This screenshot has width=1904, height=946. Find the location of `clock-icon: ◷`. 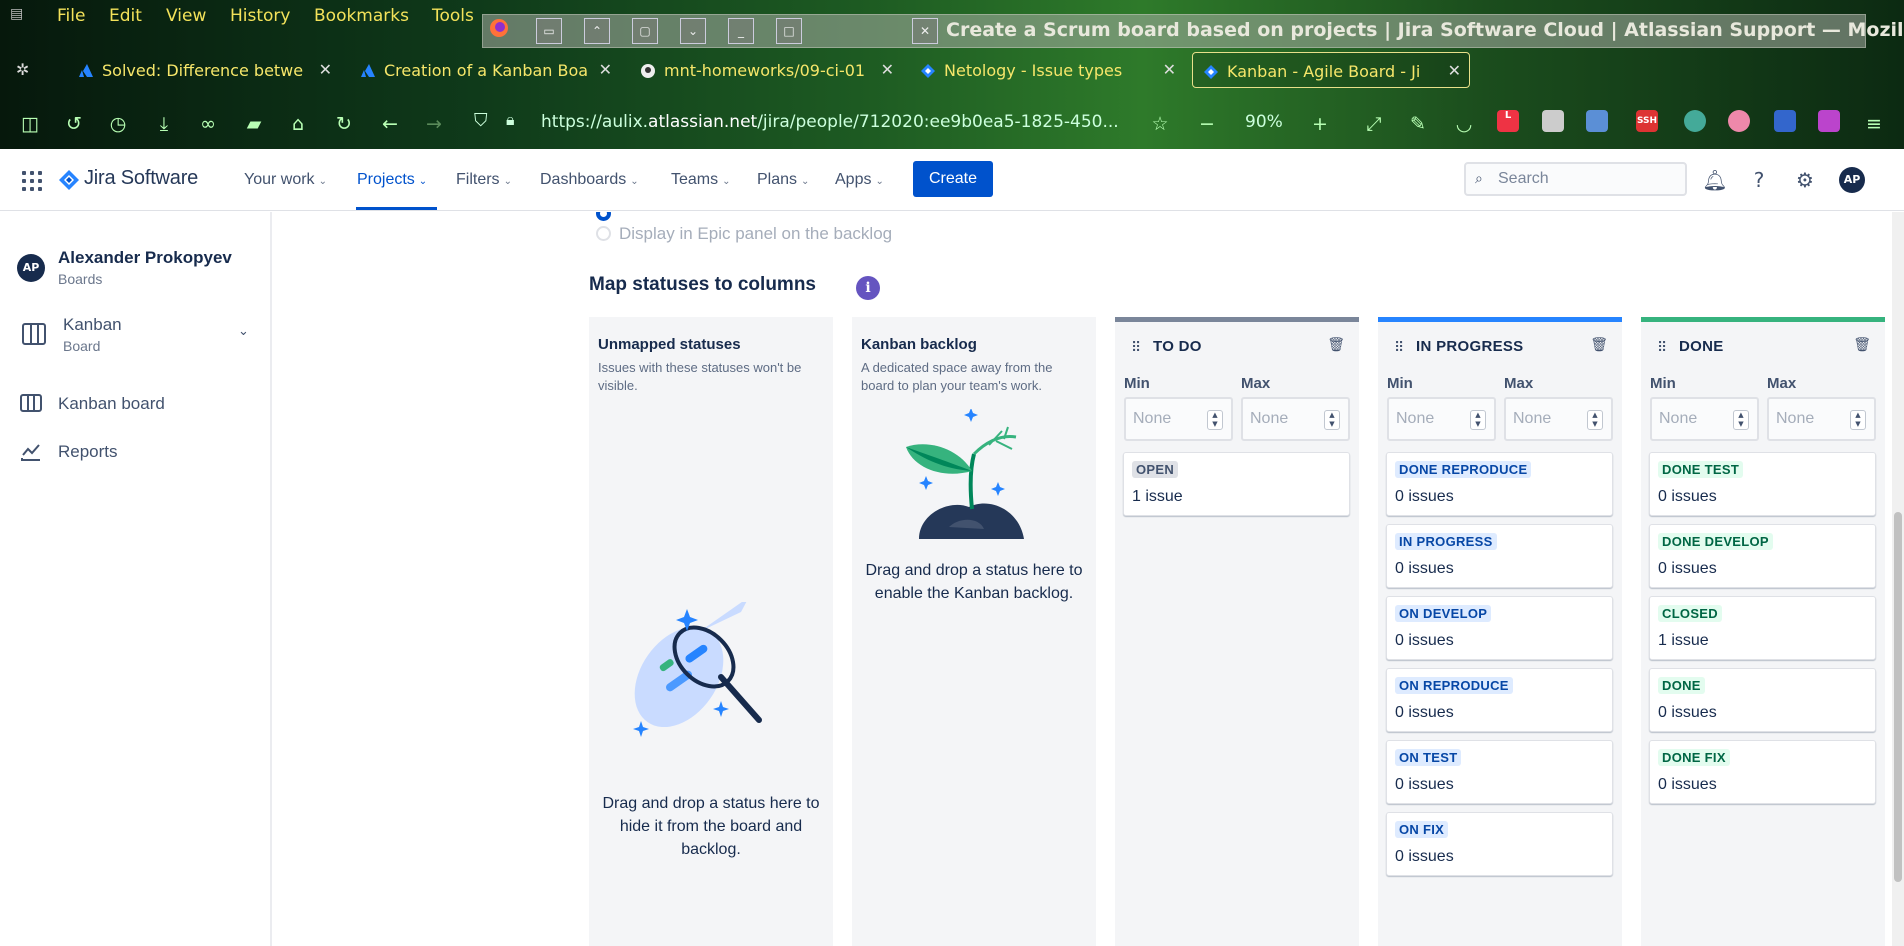

clock-icon: ◷ is located at coordinates (118, 124).